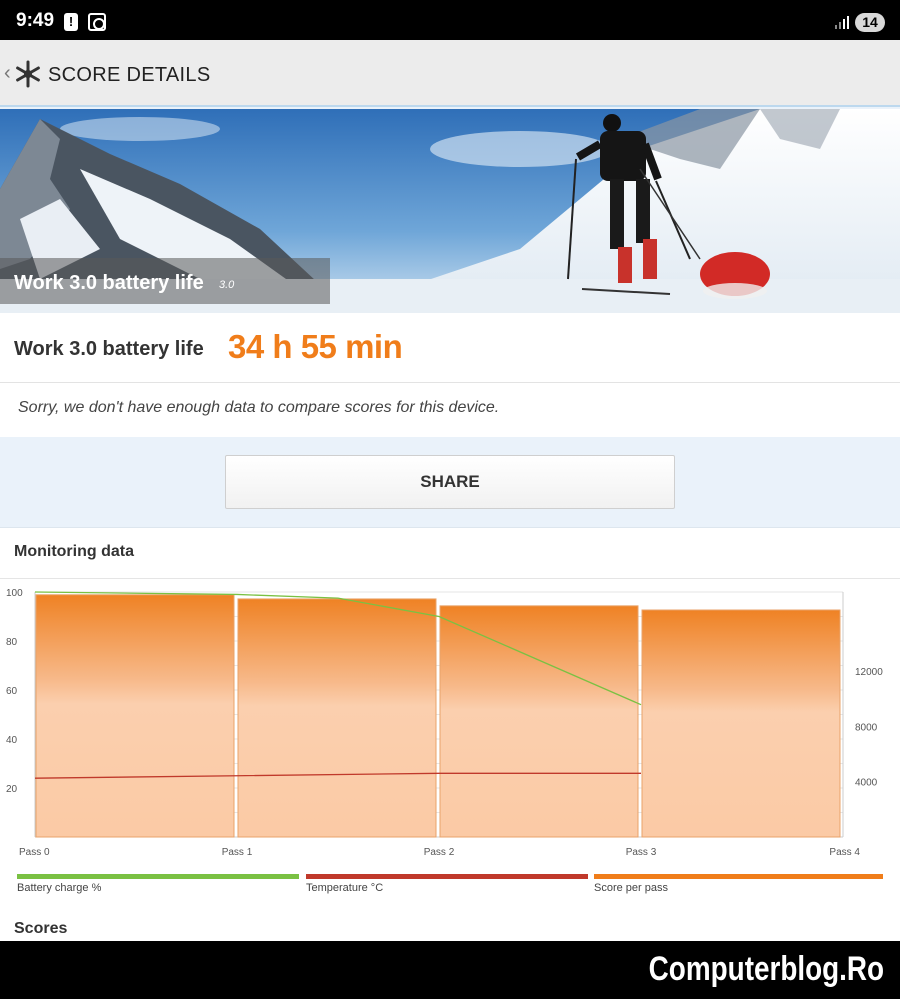  I want to click on x-tick-label: Pass 2, so click(439, 852).